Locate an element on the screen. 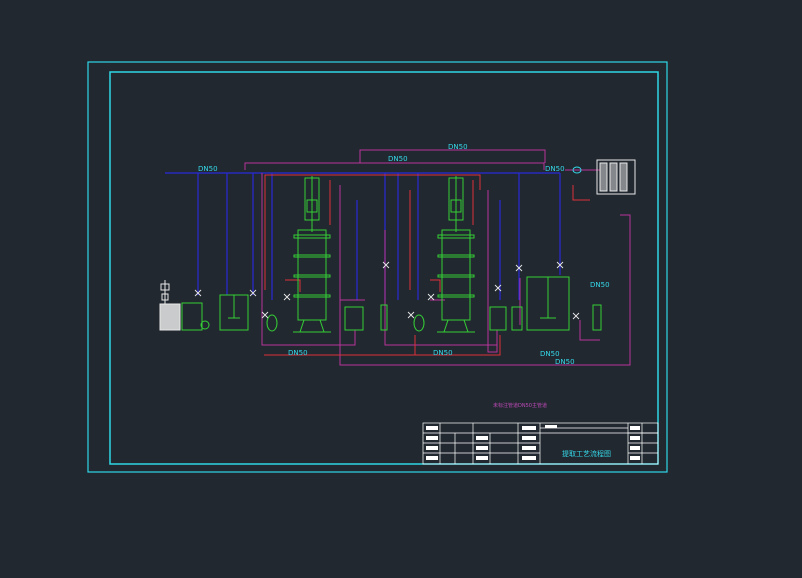  pipe-label-dn50-left: DN50 is located at coordinates (208, 169).